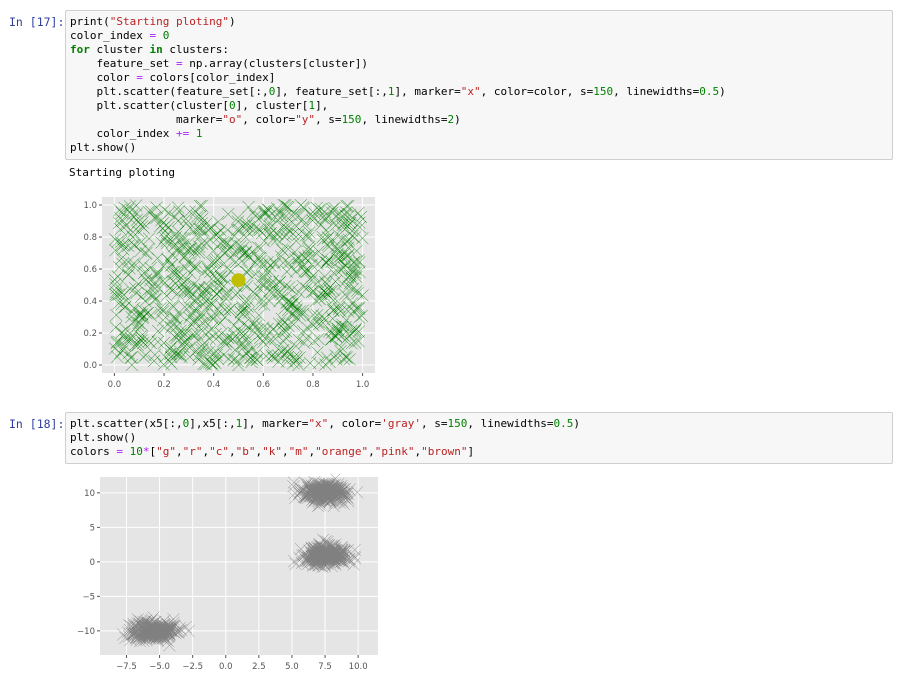  What do you see at coordinates (169, 21) in the screenshot?
I see `code-token: "Starting ploting"` at bounding box center [169, 21].